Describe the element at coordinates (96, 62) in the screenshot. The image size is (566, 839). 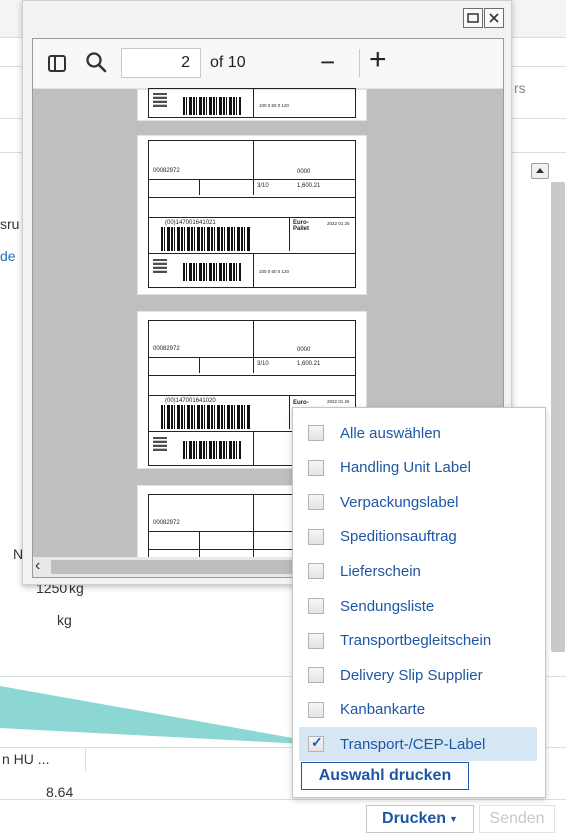
I see `search-icon` at that location.